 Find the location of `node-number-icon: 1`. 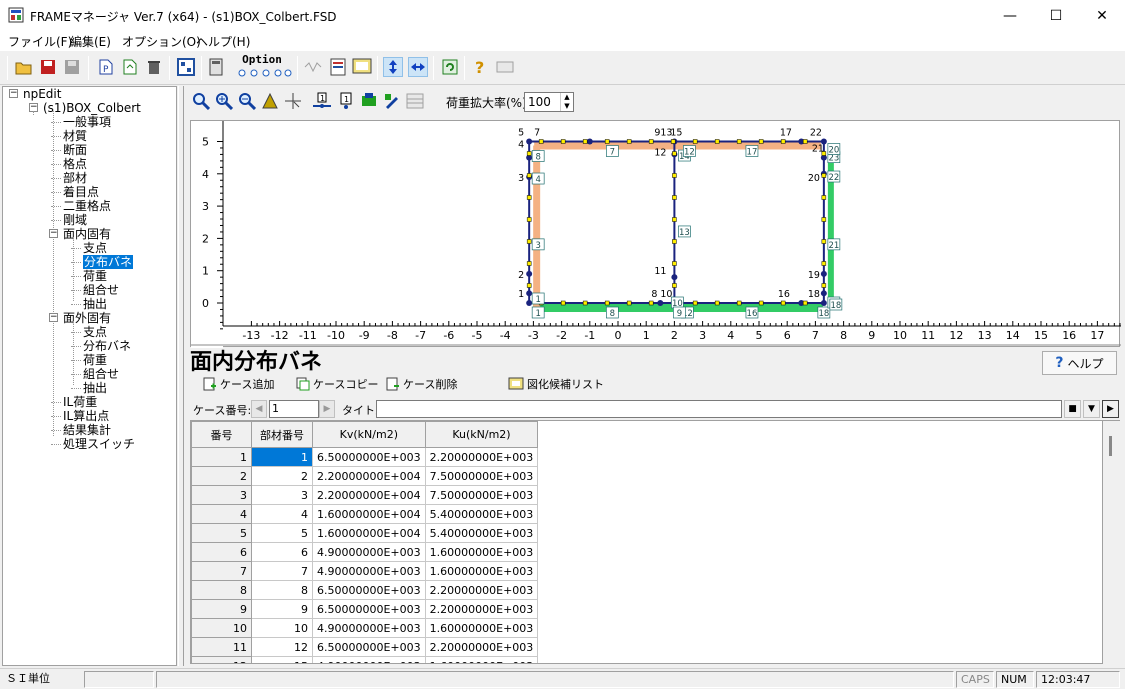

node-number-icon: 1 is located at coordinates (346, 101).